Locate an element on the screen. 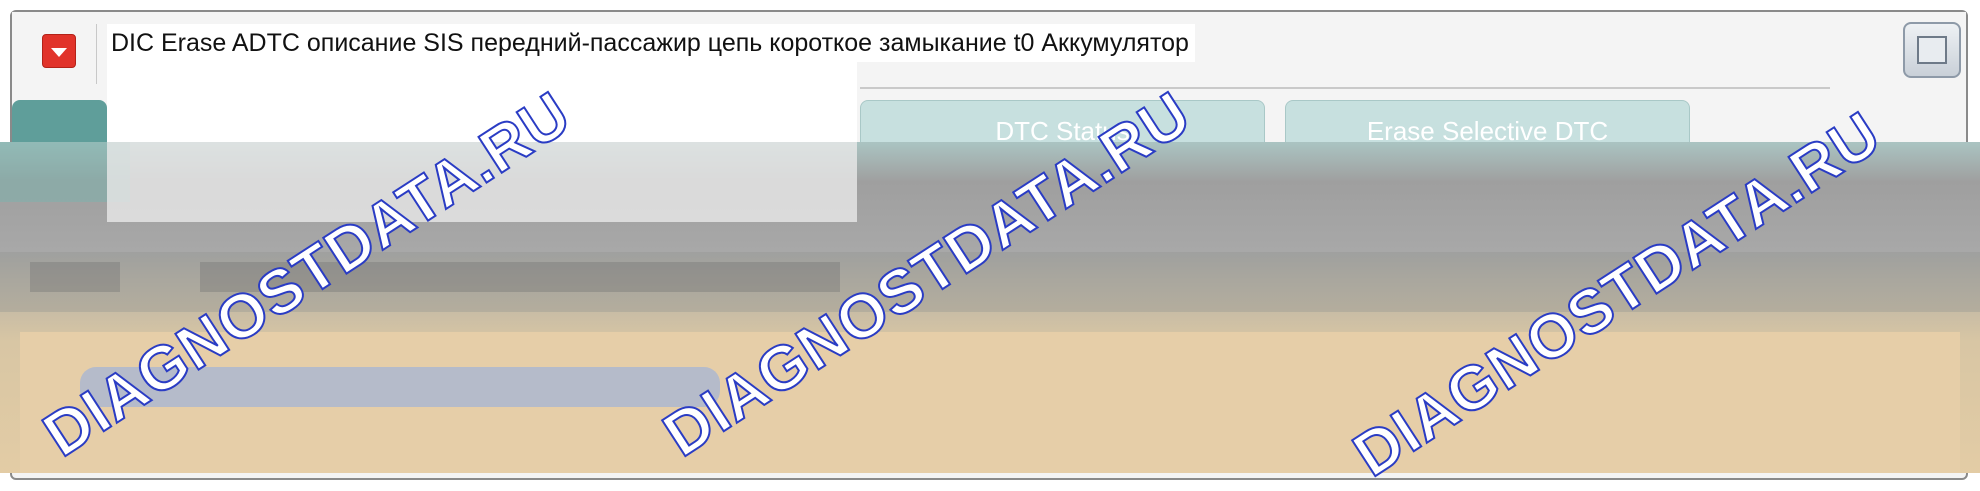 The height and width of the screenshot is (491, 1980). maximize-icon is located at coordinates (1932, 50).